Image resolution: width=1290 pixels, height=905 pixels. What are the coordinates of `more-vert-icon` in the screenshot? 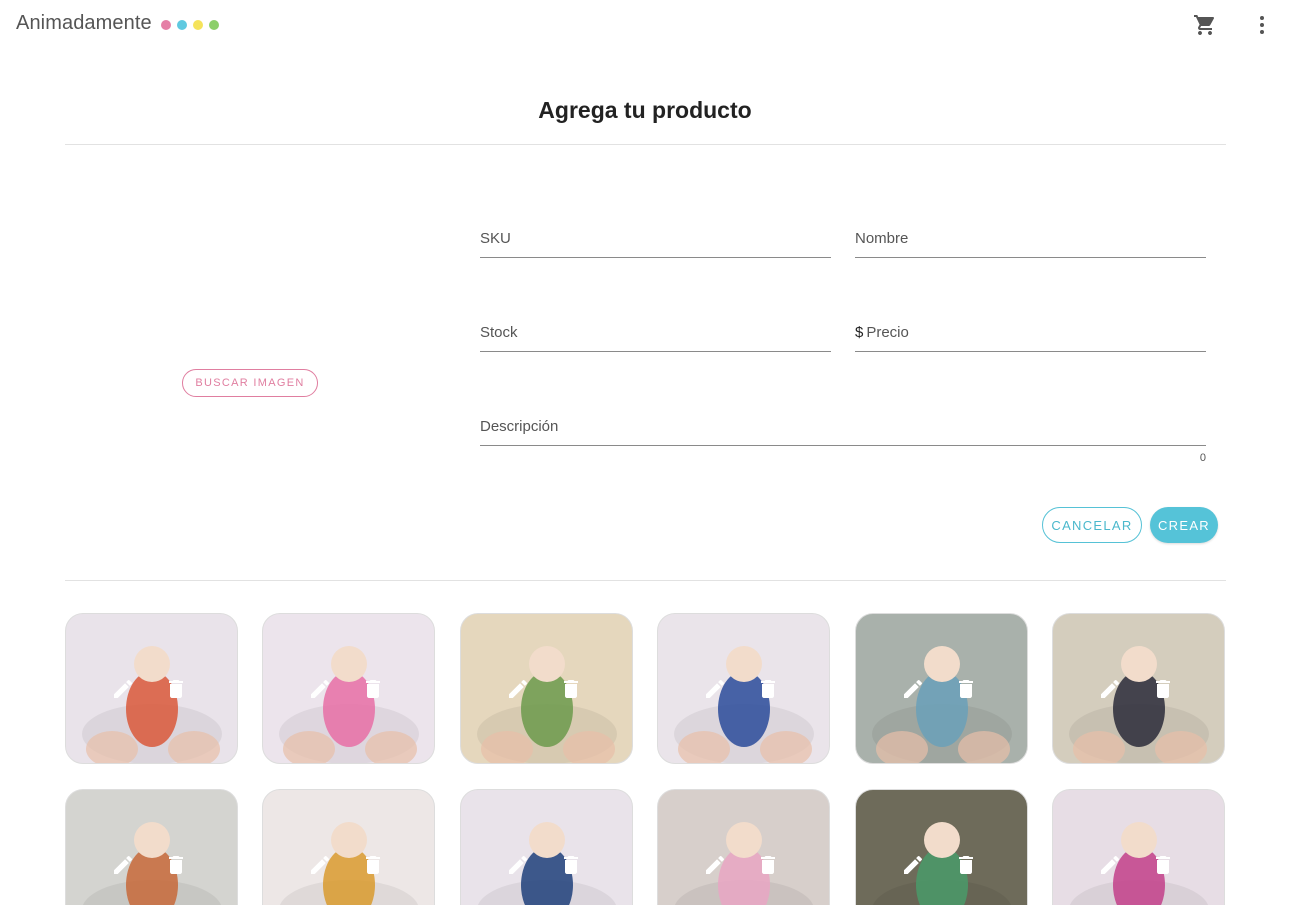 It's located at (1262, 25).